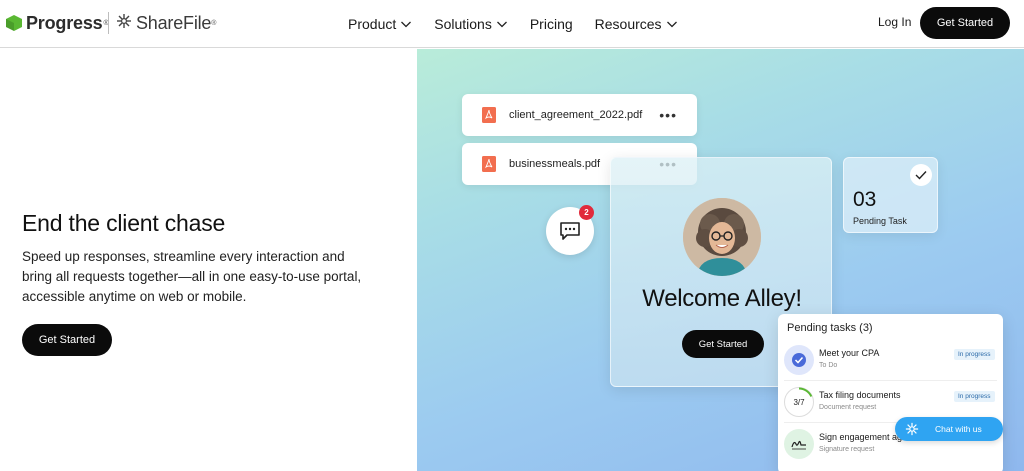 This screenshot has width=1024, height=471. Describe the element at coordinates (576, 115) in the screenshot. I see `file-name: client_agreement_2022.pdf` at that location.